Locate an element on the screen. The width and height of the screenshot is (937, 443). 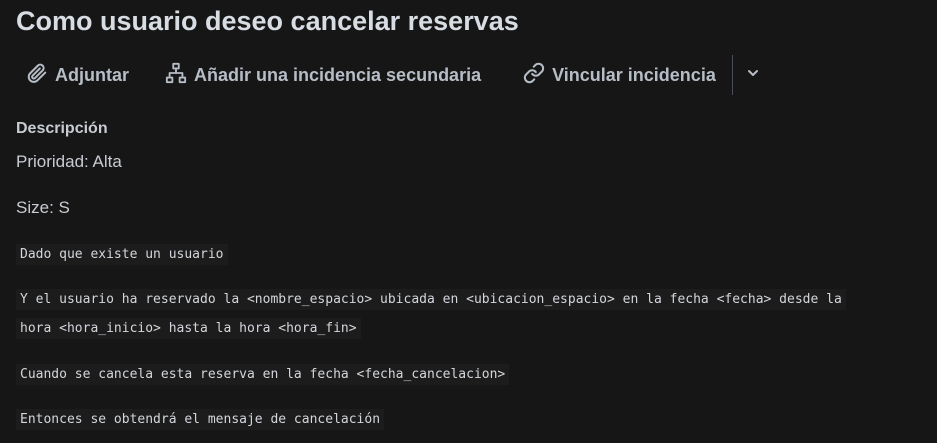
code-line-1: Dado que existe un usuario is located at coordinates (122, 255).